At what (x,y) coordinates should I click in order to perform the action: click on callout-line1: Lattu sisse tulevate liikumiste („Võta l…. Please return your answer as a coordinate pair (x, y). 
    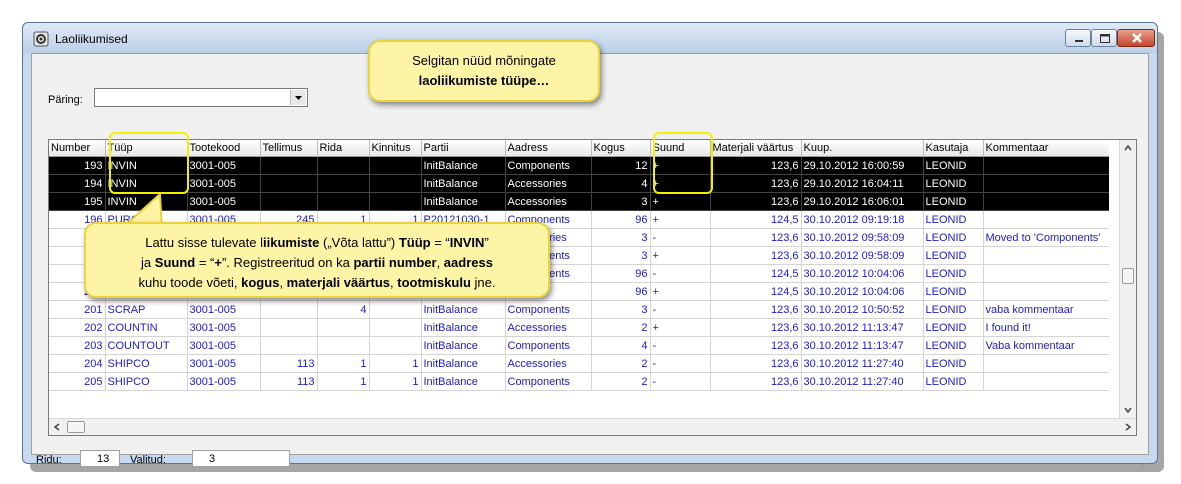
    Looking at the image, I should click on (317, 242).